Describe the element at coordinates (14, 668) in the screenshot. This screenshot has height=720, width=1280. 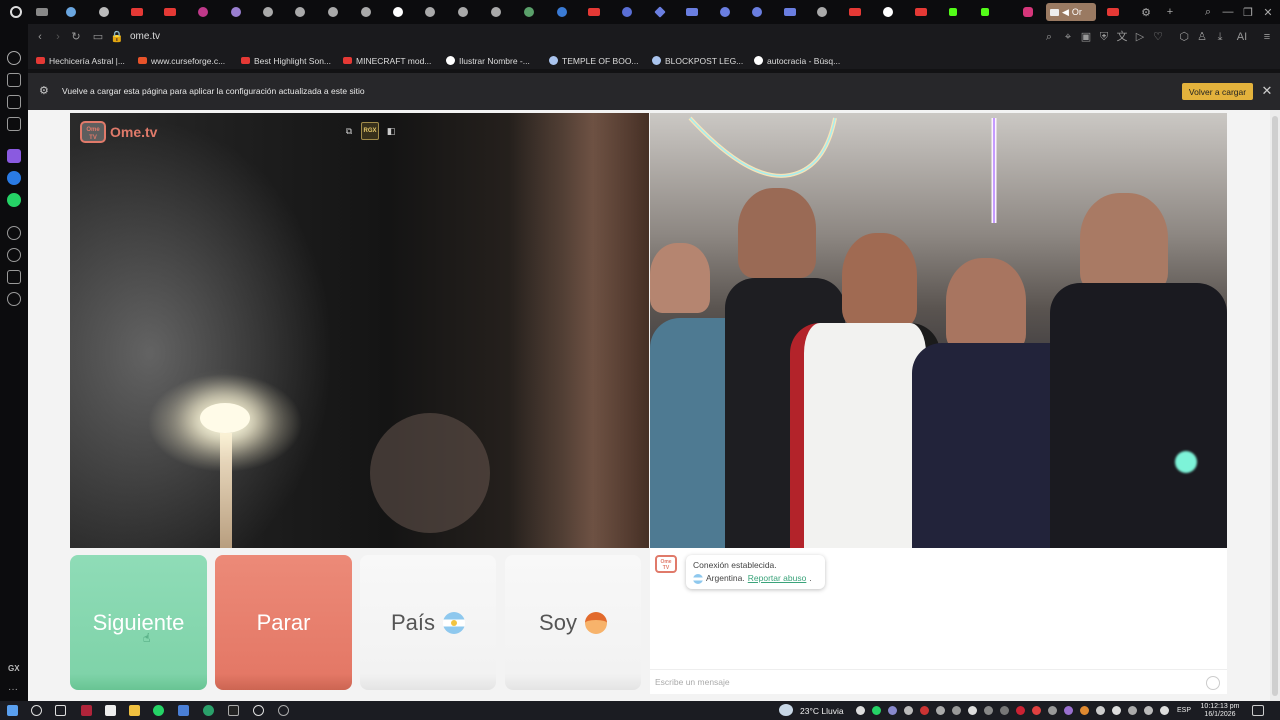
I see `gx-label: GX` at that location.